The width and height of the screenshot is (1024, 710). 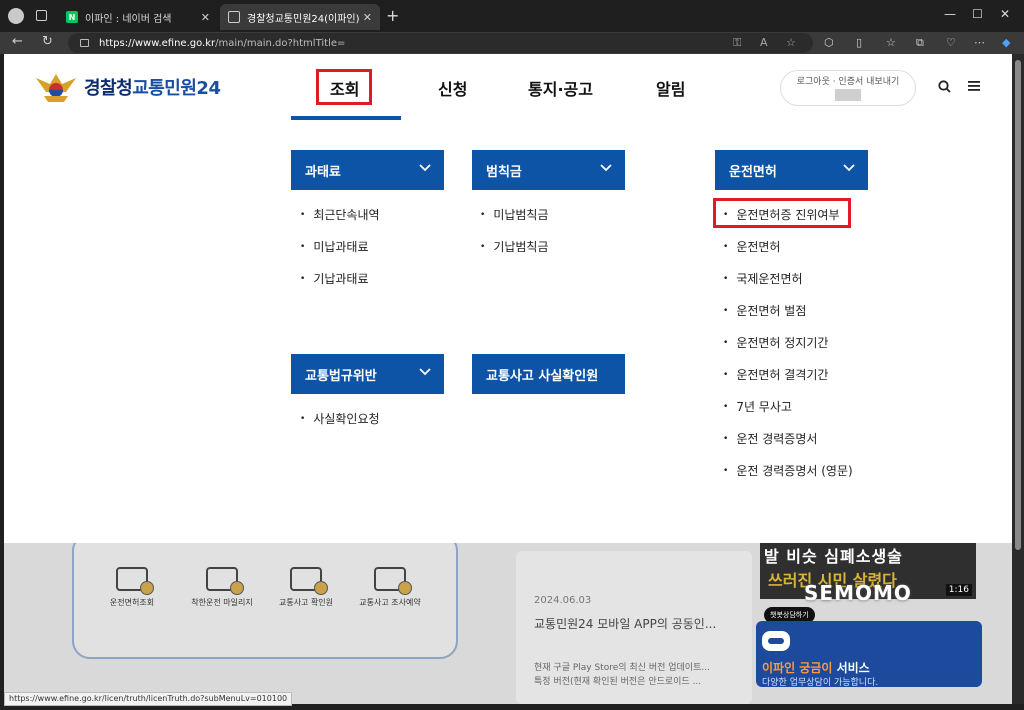 What do you see at coordinates (346, 118) in the screenshot?
I see `nav-active-indicator` at bounding box center [346, 118].